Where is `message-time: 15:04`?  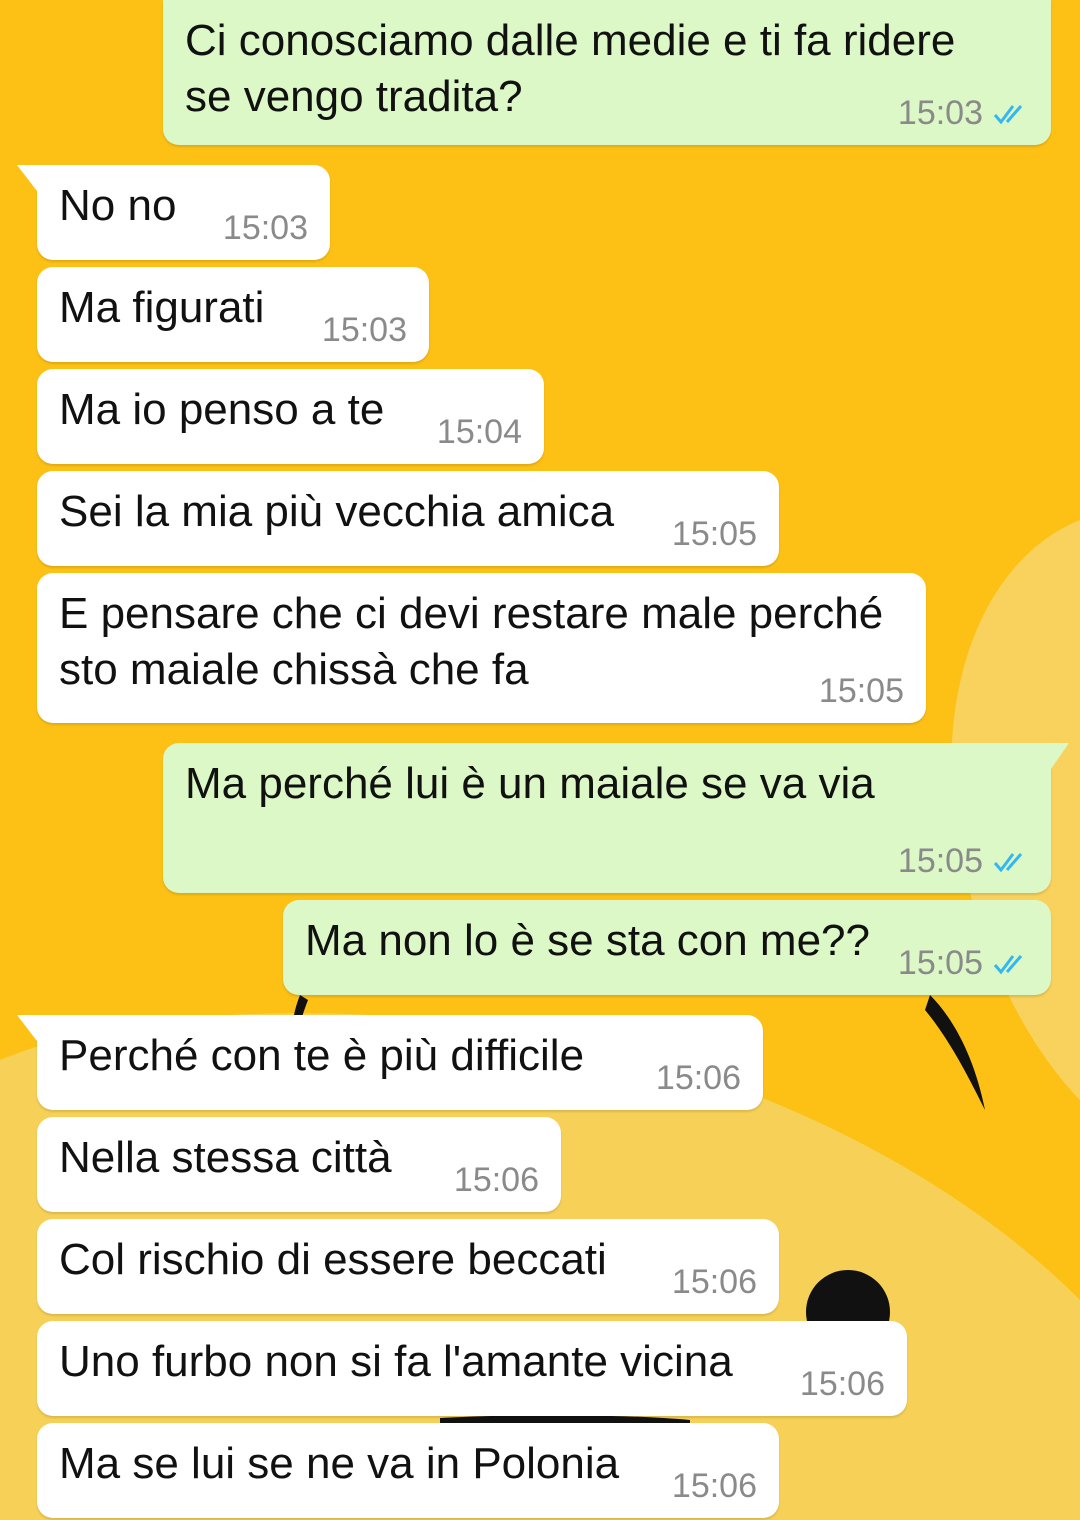
message-time: 15:04 is located at coordinates (479, 432).